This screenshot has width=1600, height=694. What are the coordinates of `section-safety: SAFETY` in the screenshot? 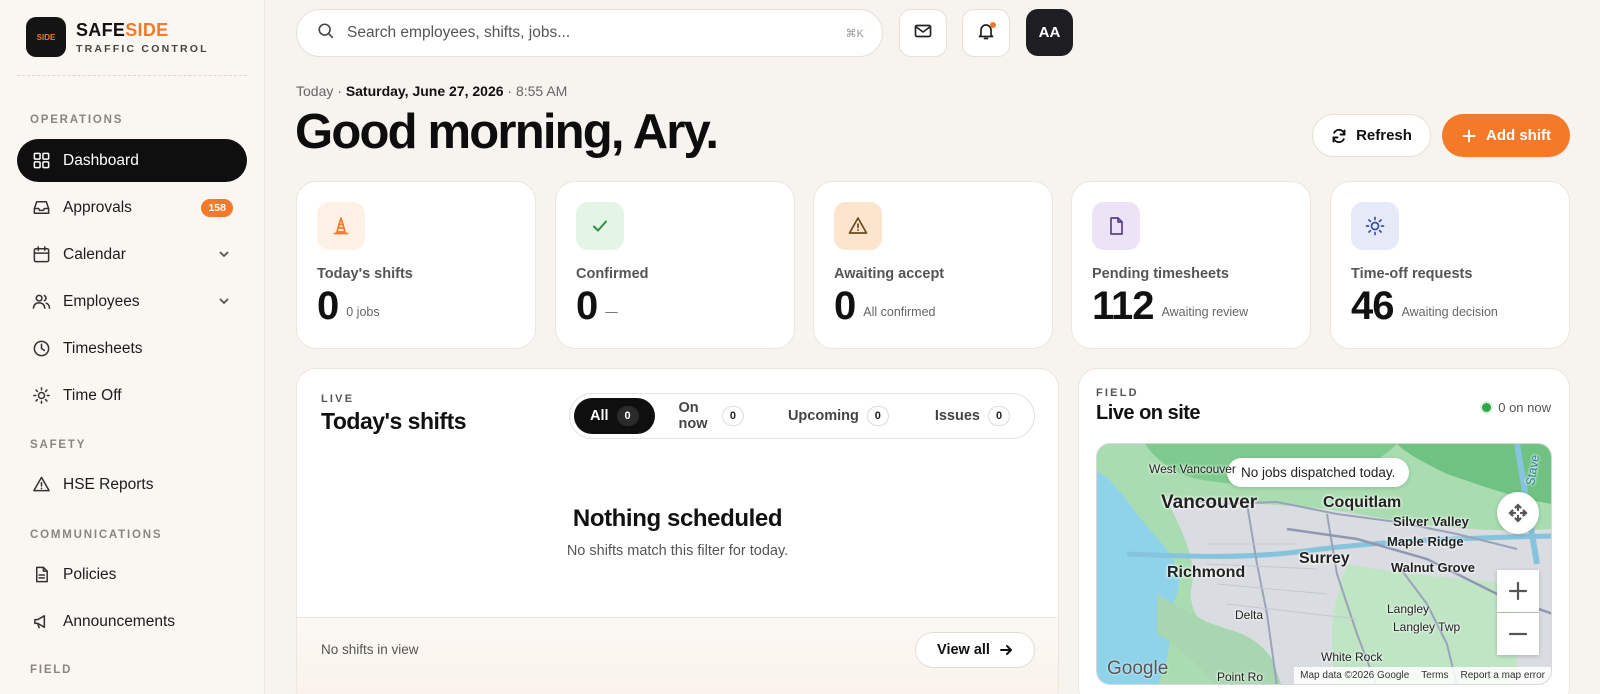 It's located at (58, 445).